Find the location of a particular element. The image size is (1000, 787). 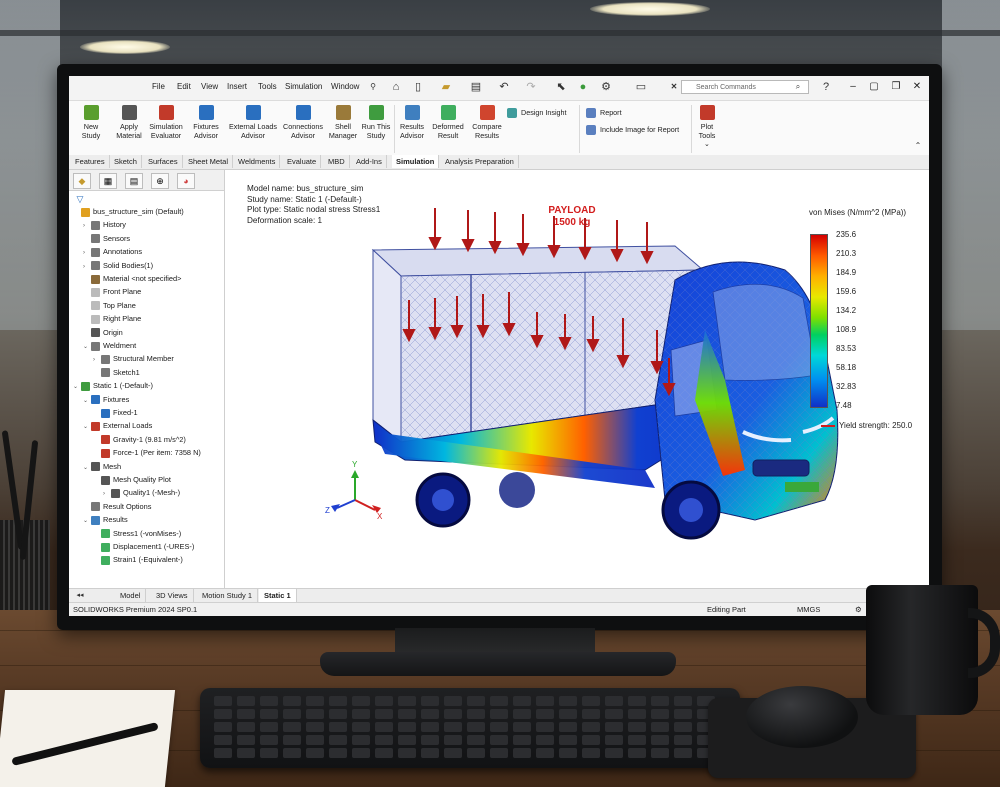

home-icon: ⌂ is located at coordinates (396, 87).